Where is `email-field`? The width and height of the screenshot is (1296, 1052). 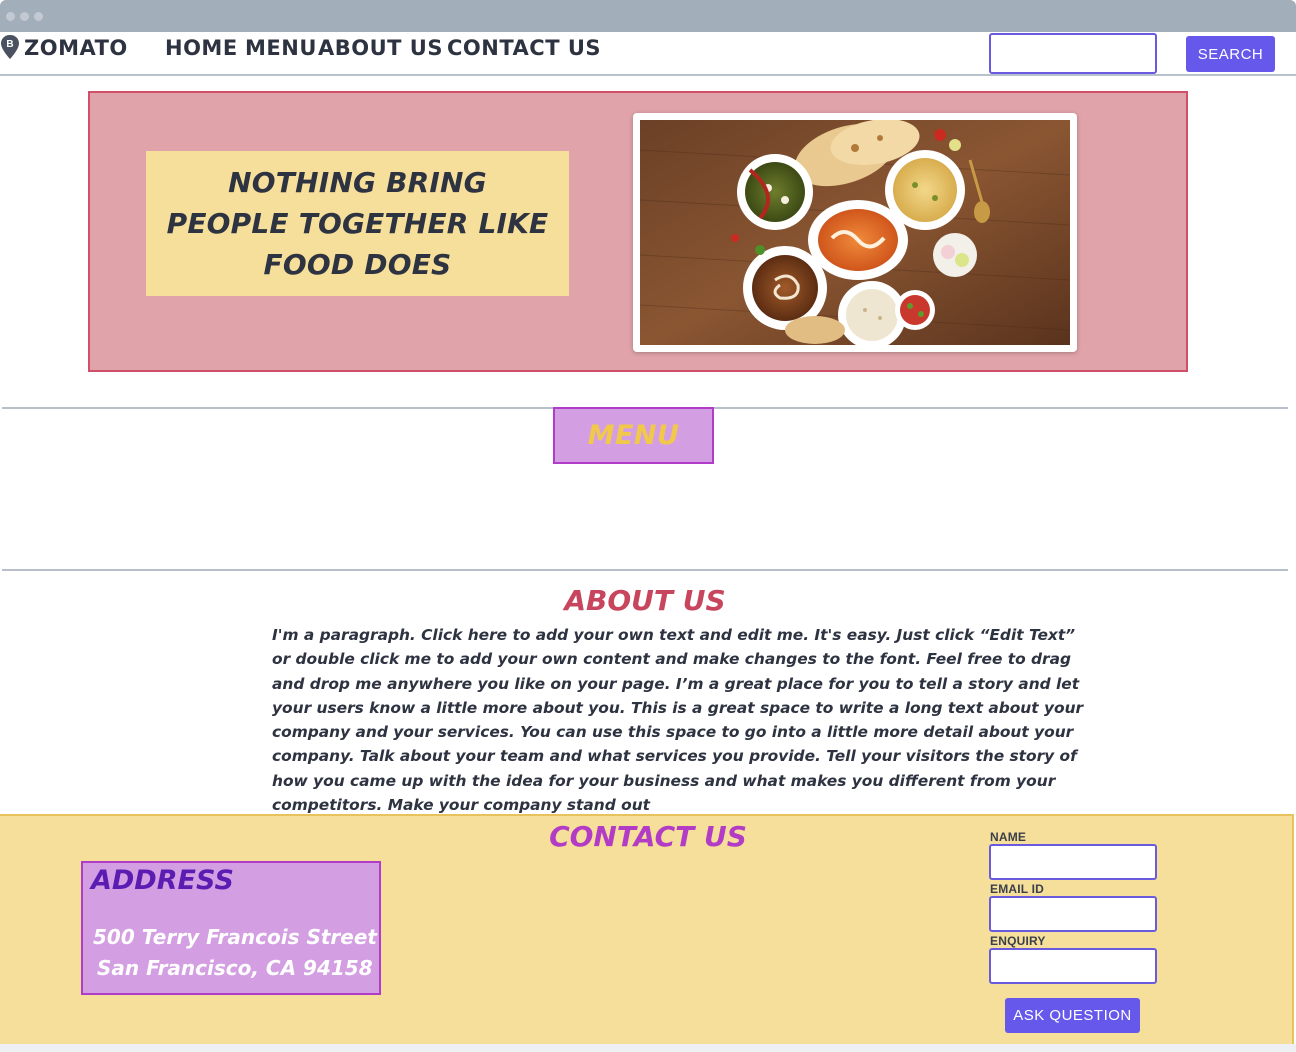 email-field is located at coordinates (1073, 914).